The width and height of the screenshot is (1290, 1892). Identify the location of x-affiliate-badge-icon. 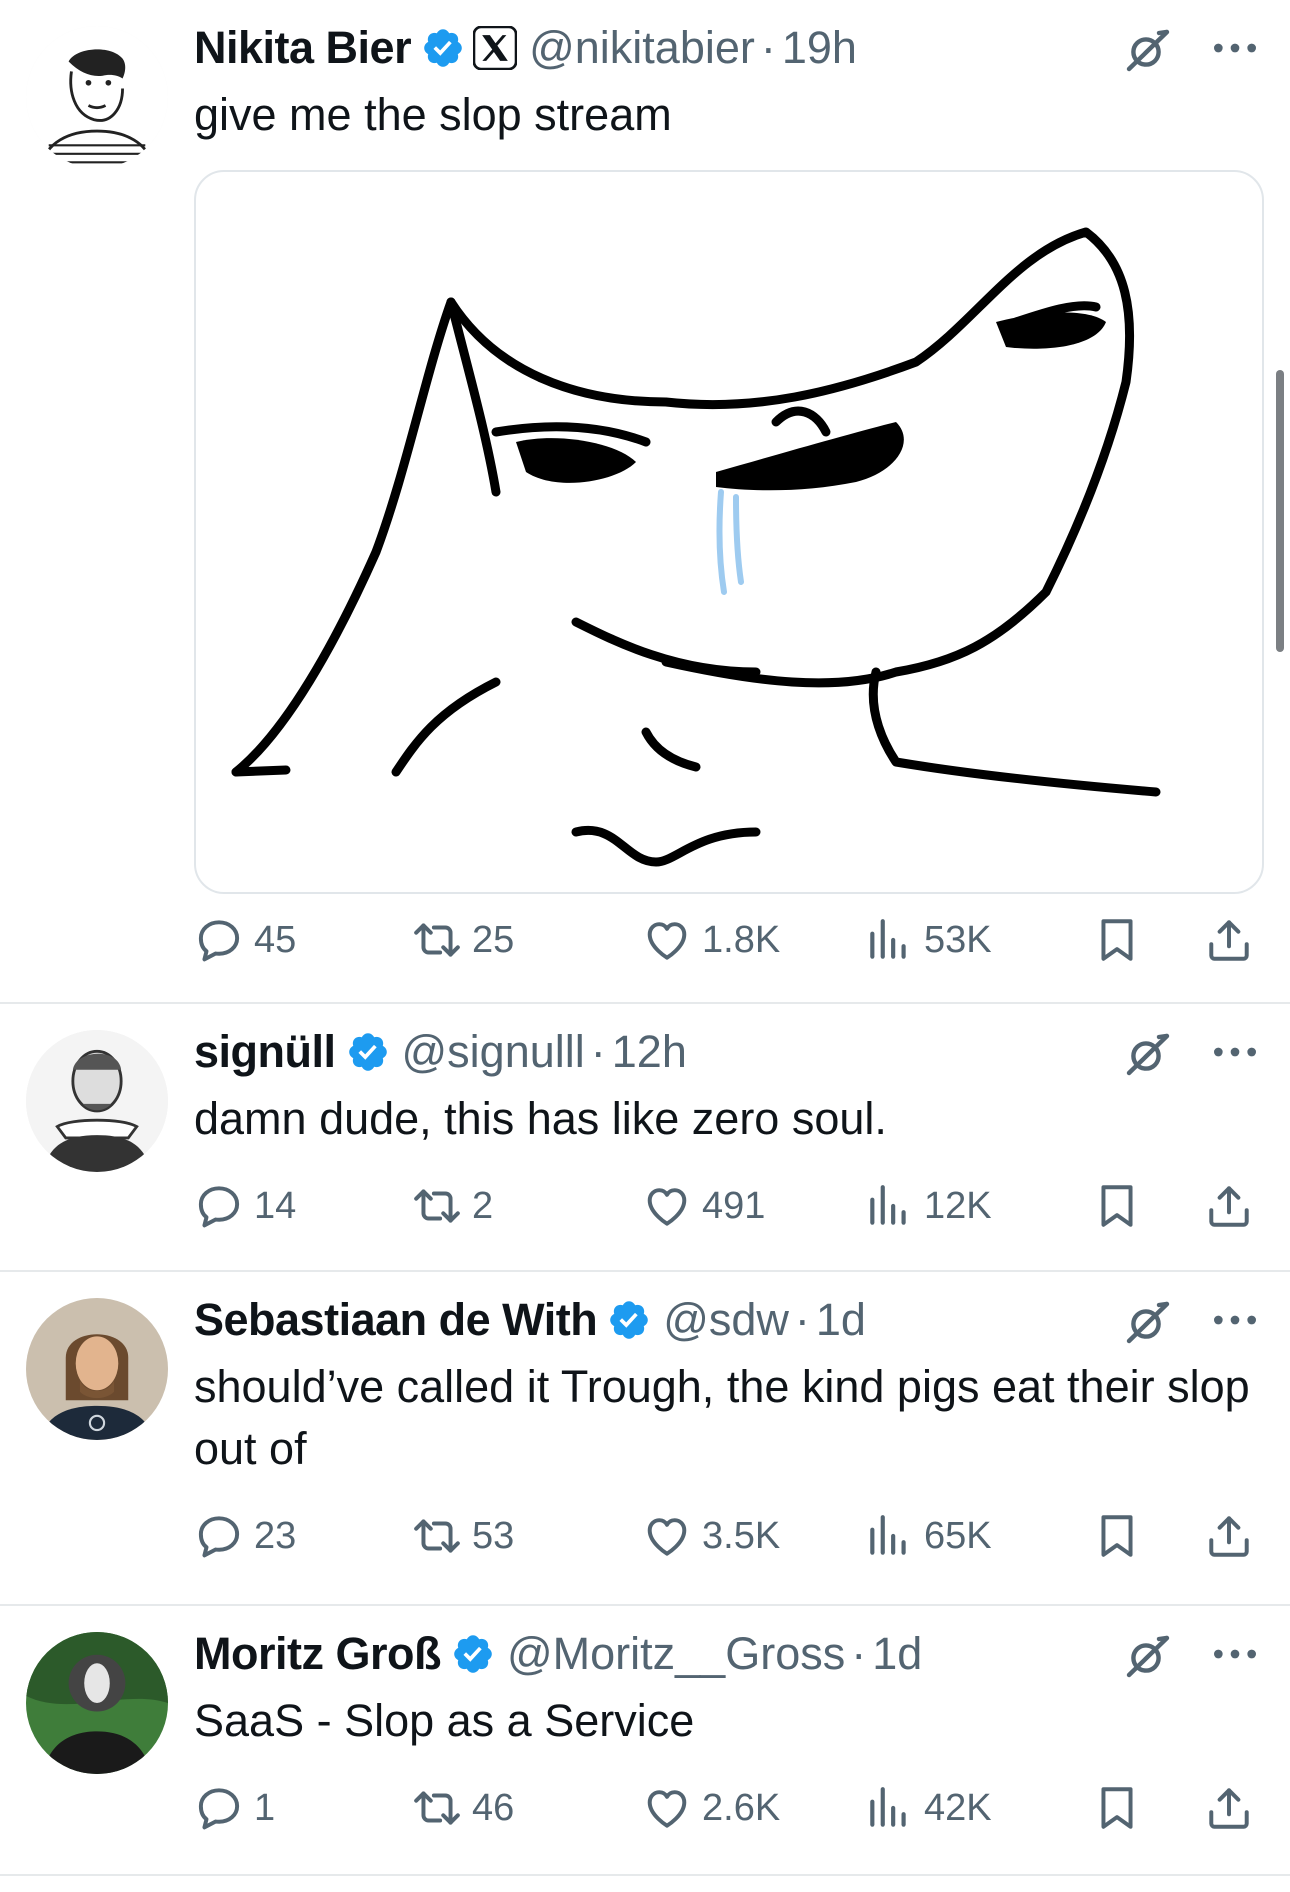
(495, 48).